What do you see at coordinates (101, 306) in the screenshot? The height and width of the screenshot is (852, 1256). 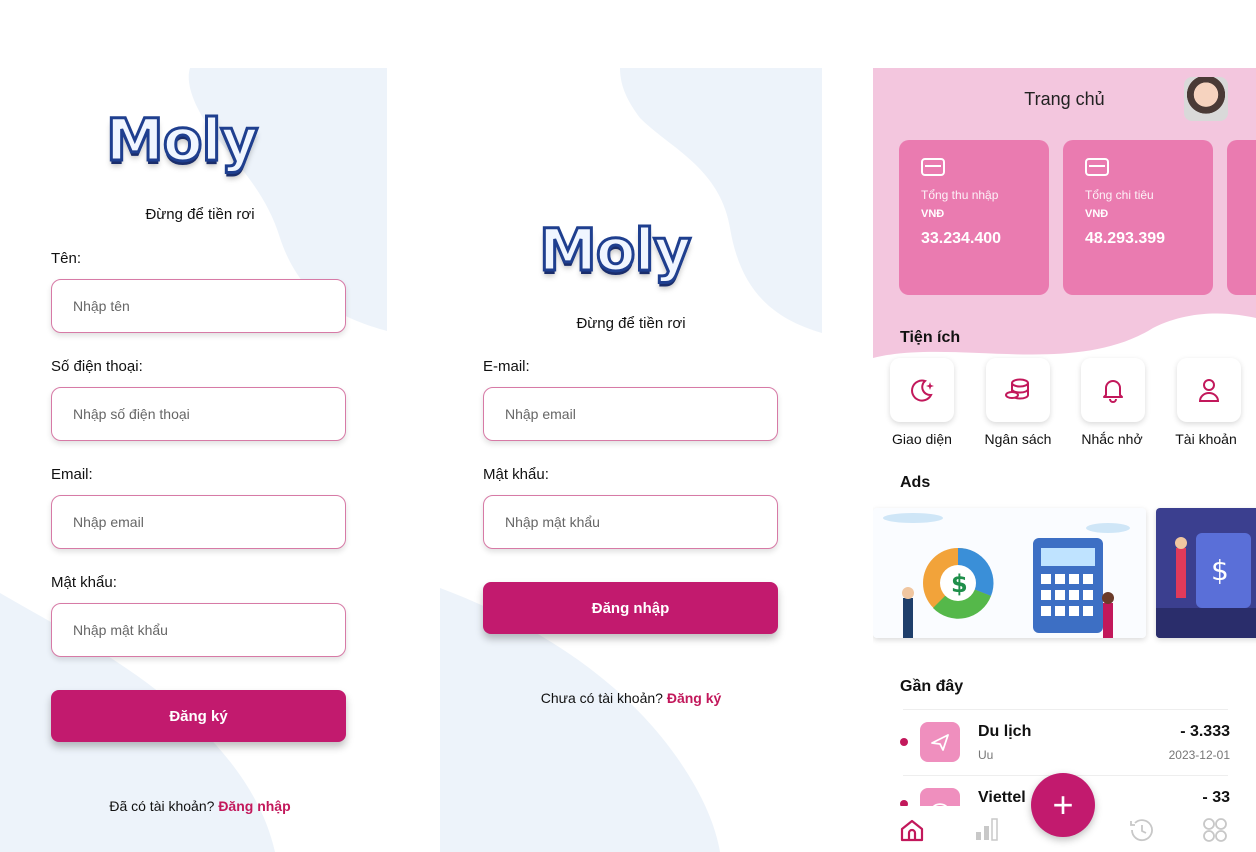 I see `name-placeholder: Nhập tên` at bounding box center [101, 306].